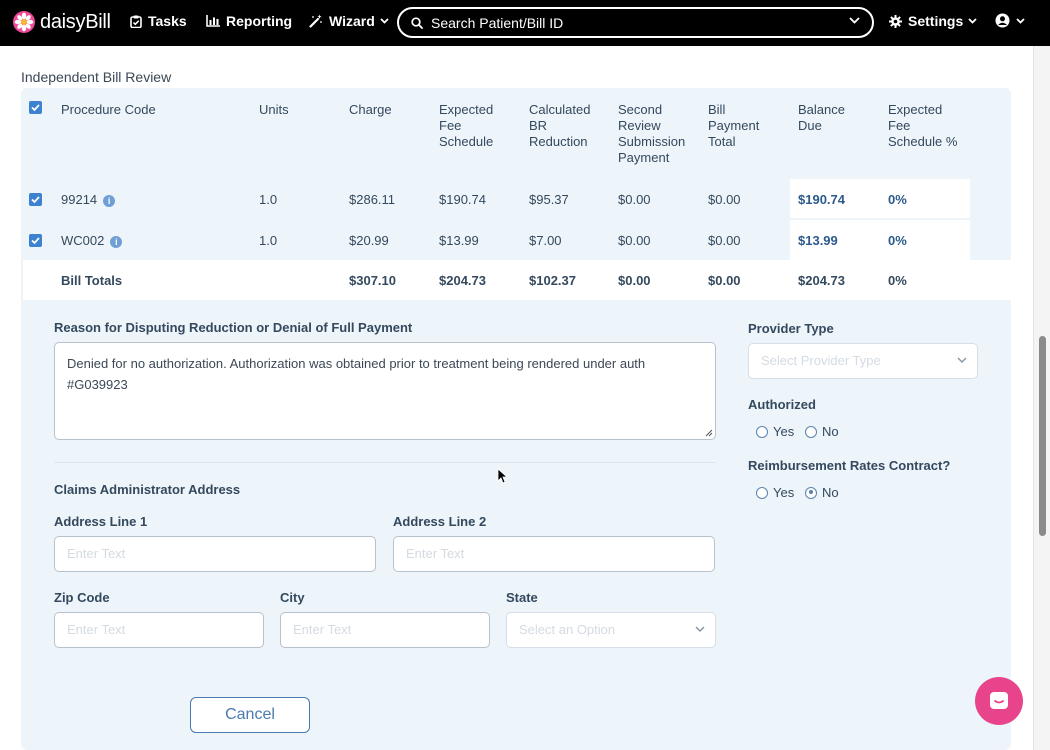 The width and height of the screenshot is (1050, 750). I want to click on authorized-yes-radio: Yes, so click(775, 431).